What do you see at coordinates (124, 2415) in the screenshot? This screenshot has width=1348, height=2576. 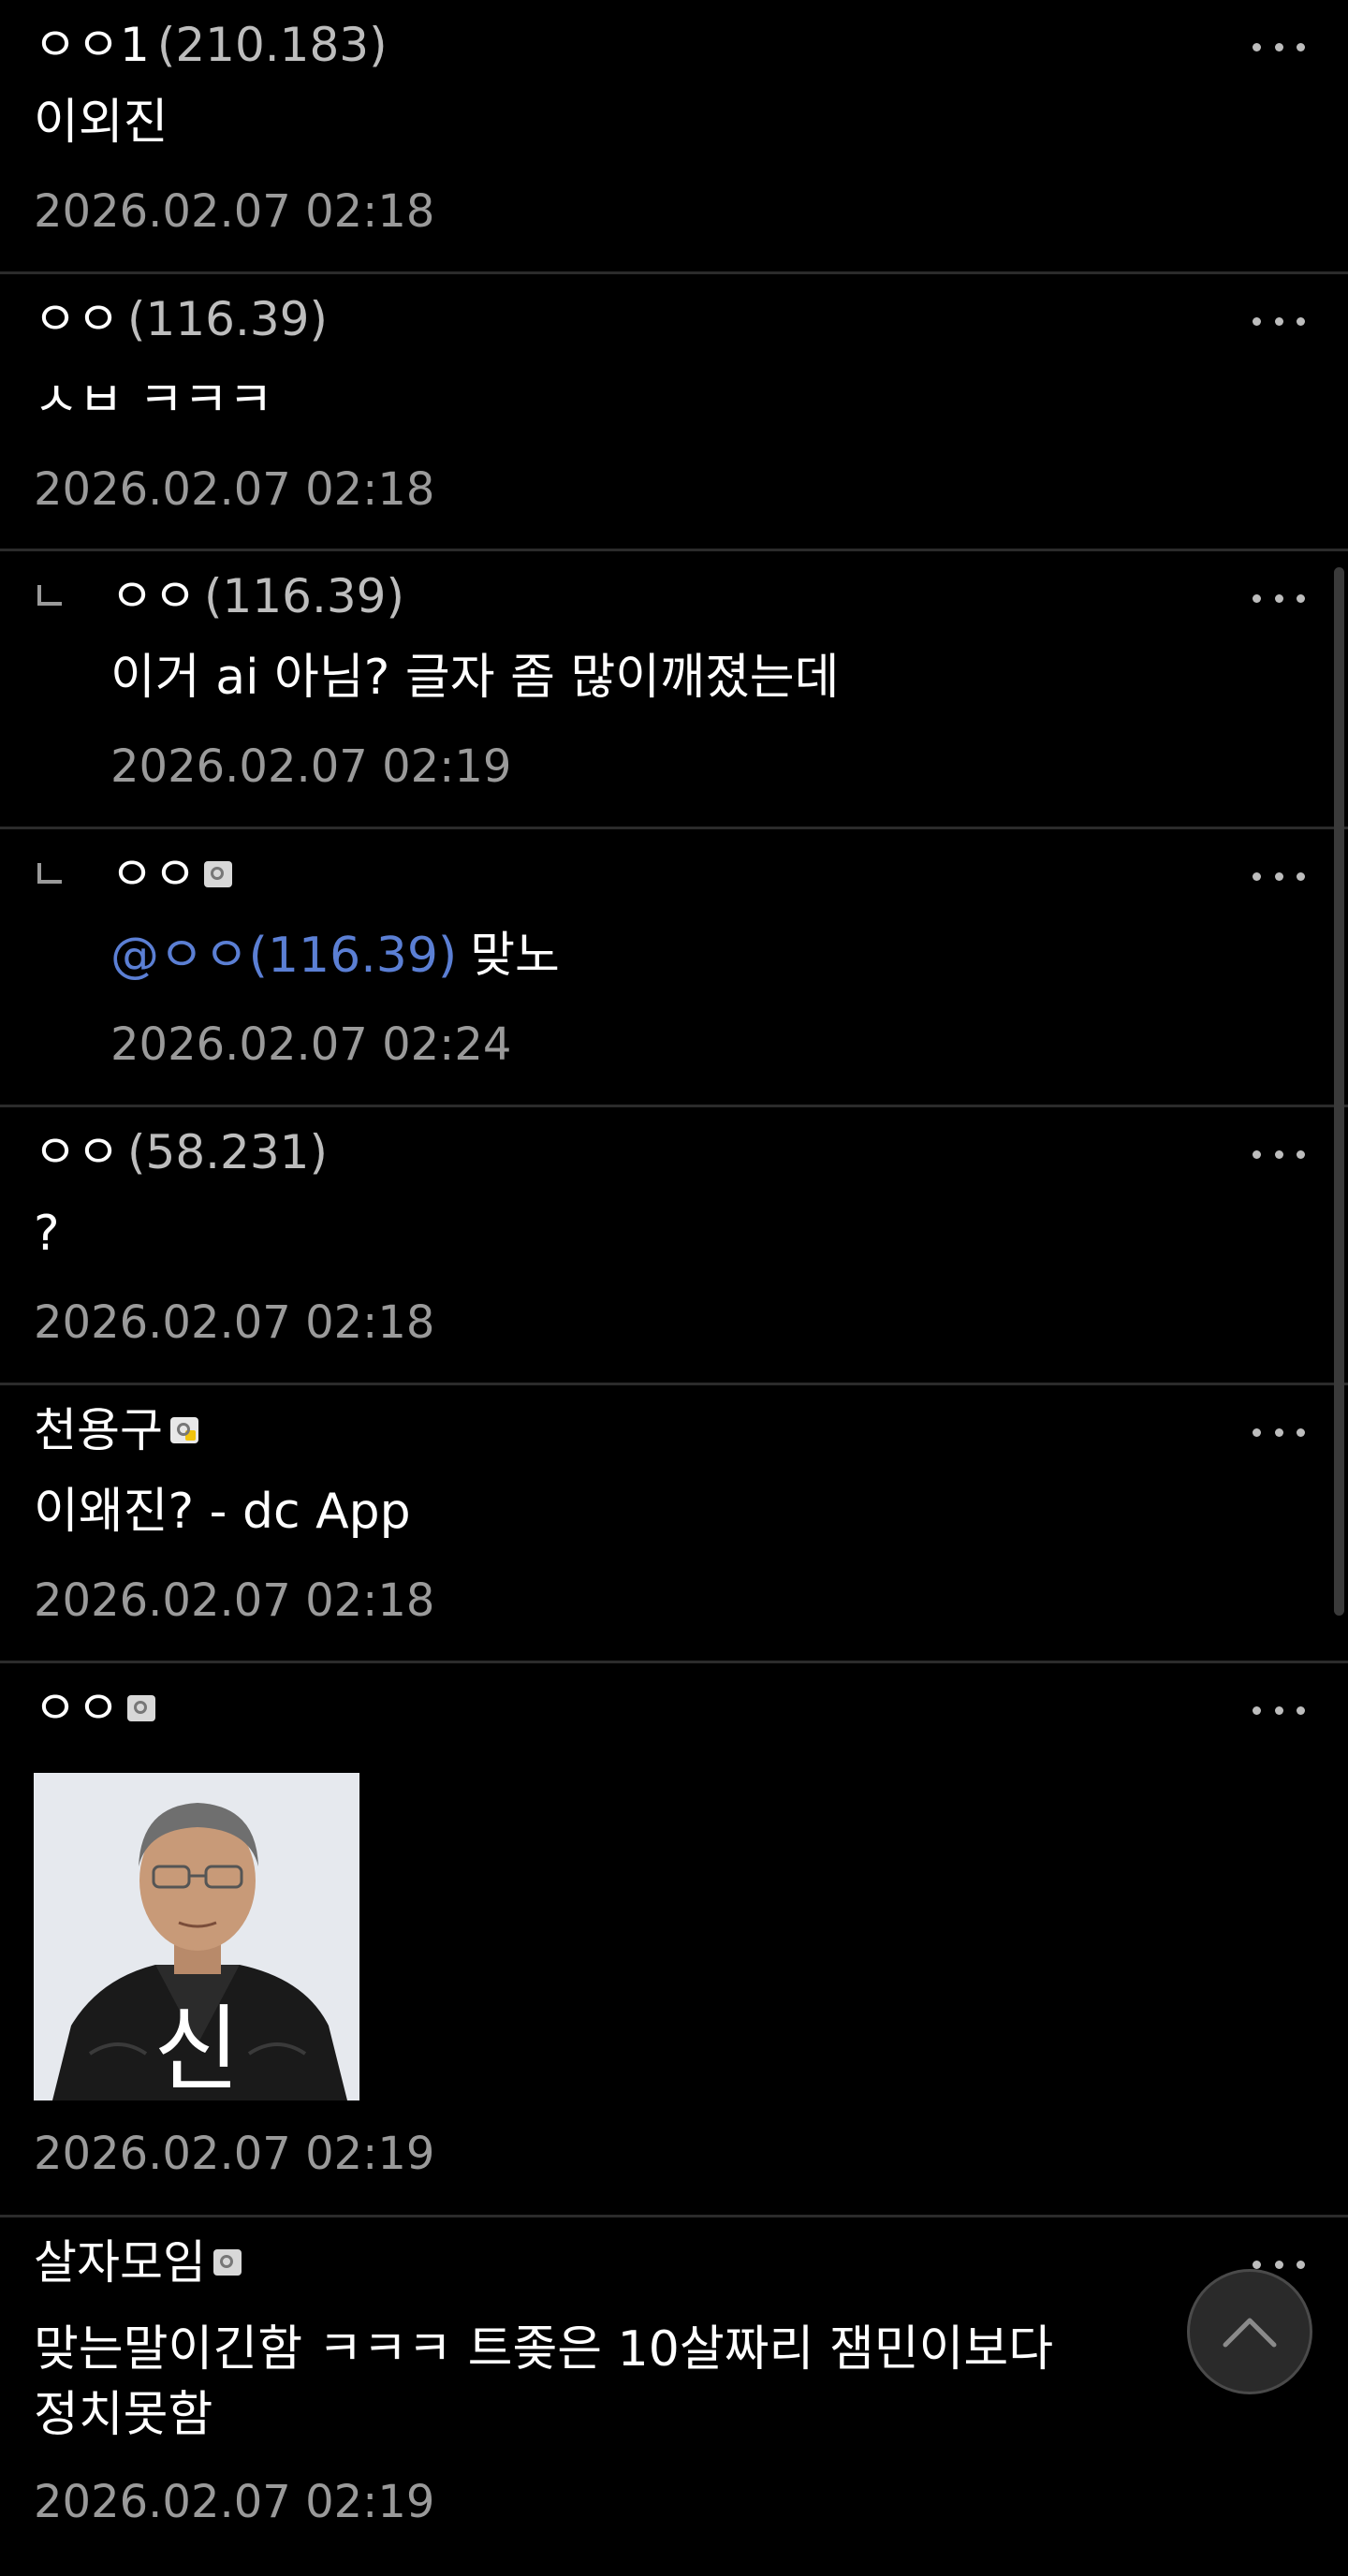 I see `comment-text-line-2: 정치못함` at bounding box center [124, 2415].